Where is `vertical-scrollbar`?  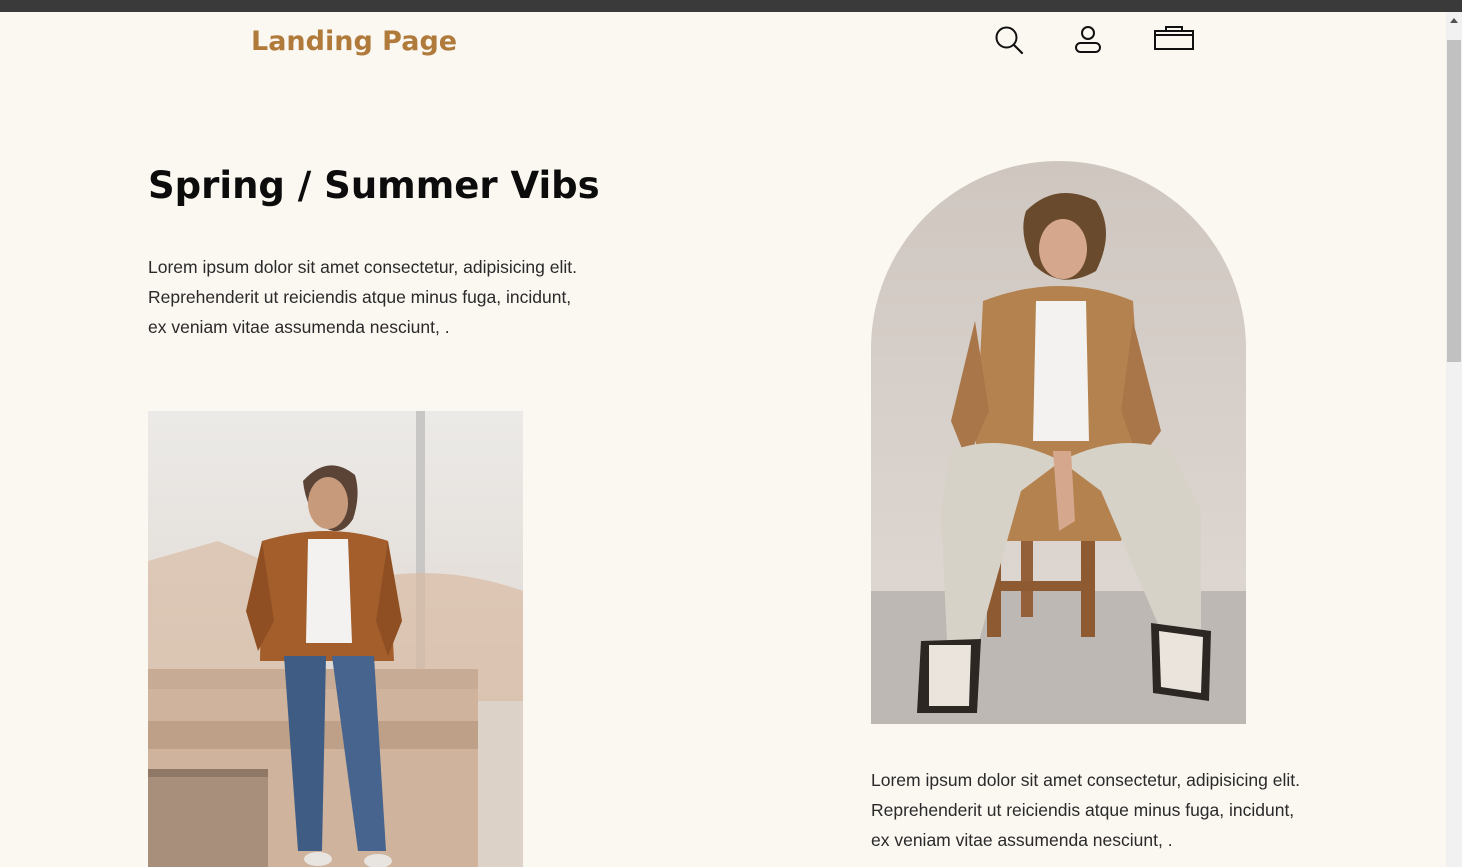 vertical-scrollbar is located at coordinates (1454, 439).